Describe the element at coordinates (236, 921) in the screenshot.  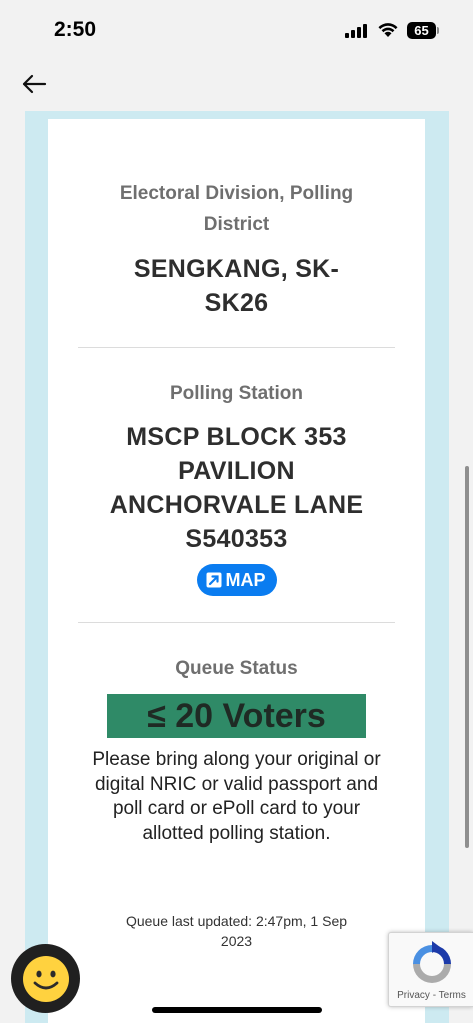
I see `last-updated-line1: Queue last updated: 2:47pm, 1 Sep` at that location.